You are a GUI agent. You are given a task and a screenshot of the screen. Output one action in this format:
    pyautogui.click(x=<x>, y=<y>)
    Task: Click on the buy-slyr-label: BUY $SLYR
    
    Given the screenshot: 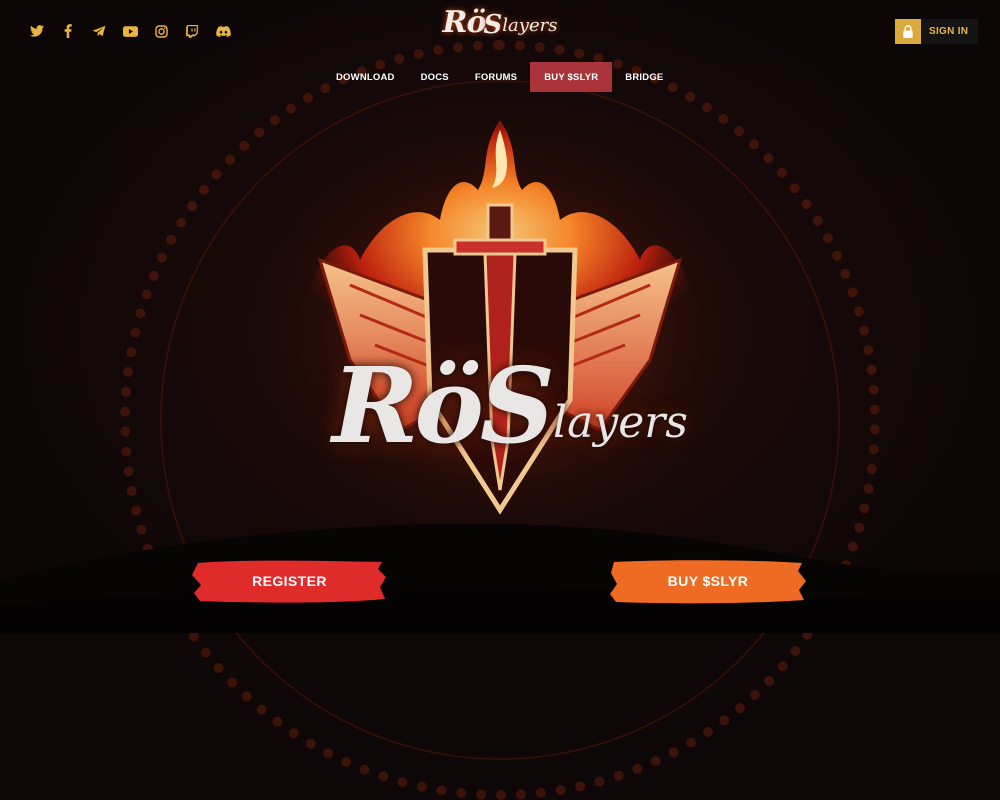 What is the action you would take?
    pyautogui.click(x=708, y=581)
    